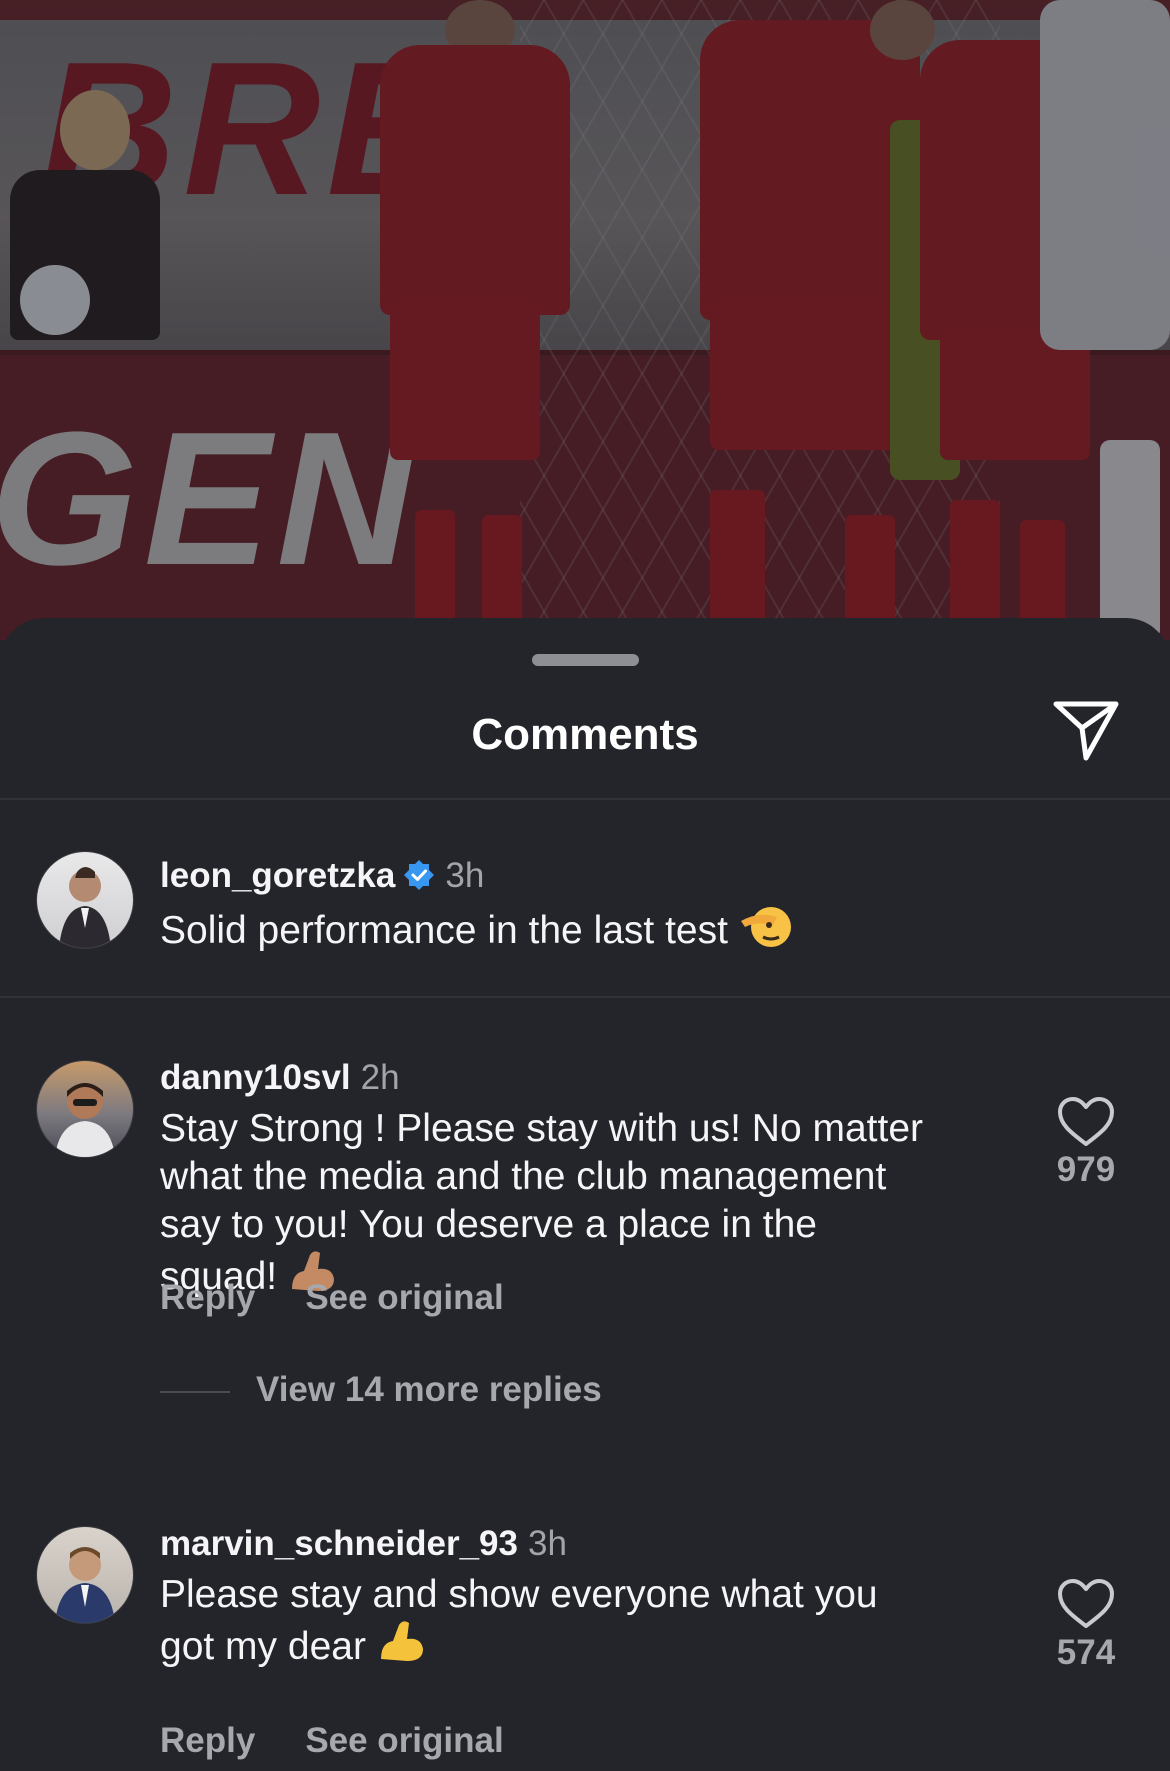  Describe the element at coordinates (444, 930) in the screenshot. I see `comment-text: Solid performance in the last test` at that location.